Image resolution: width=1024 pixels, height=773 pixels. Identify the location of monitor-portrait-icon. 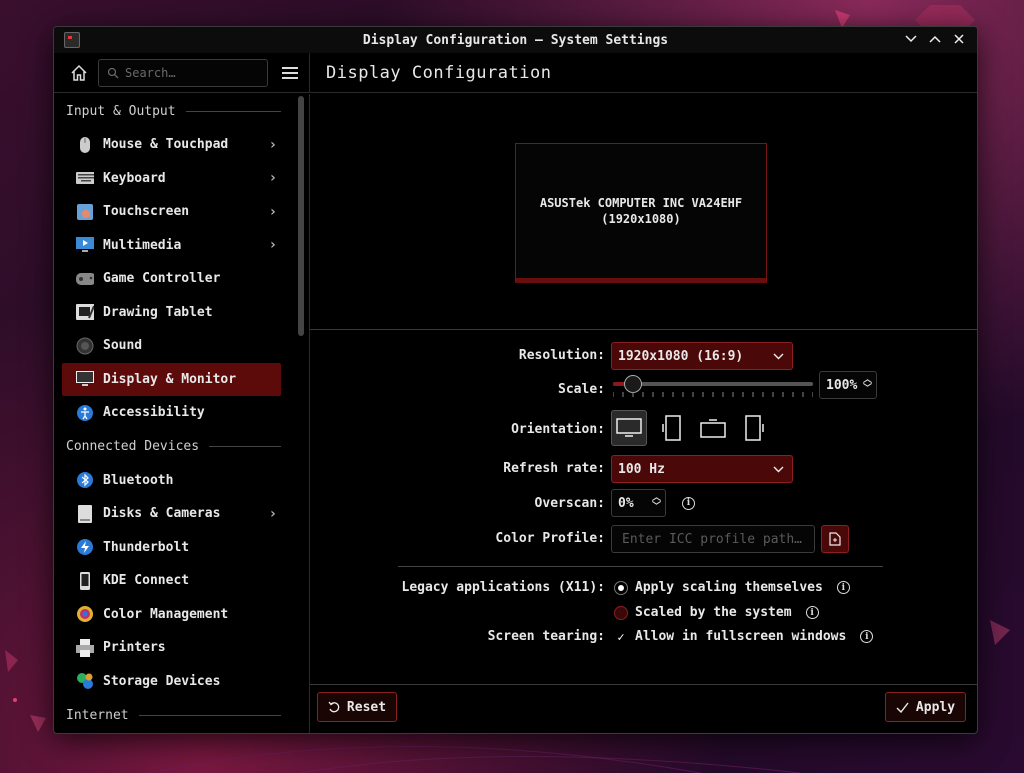
(671, 428).